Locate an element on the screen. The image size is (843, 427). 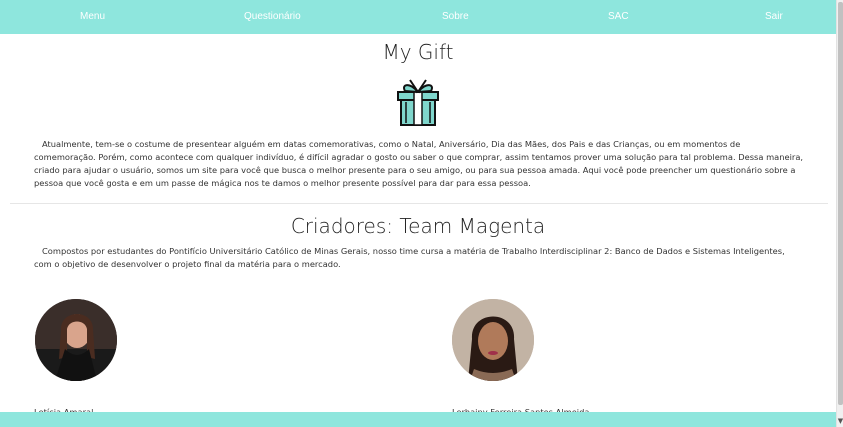
nav-sobre-link: Sobre is located at coordinates (455, 16).